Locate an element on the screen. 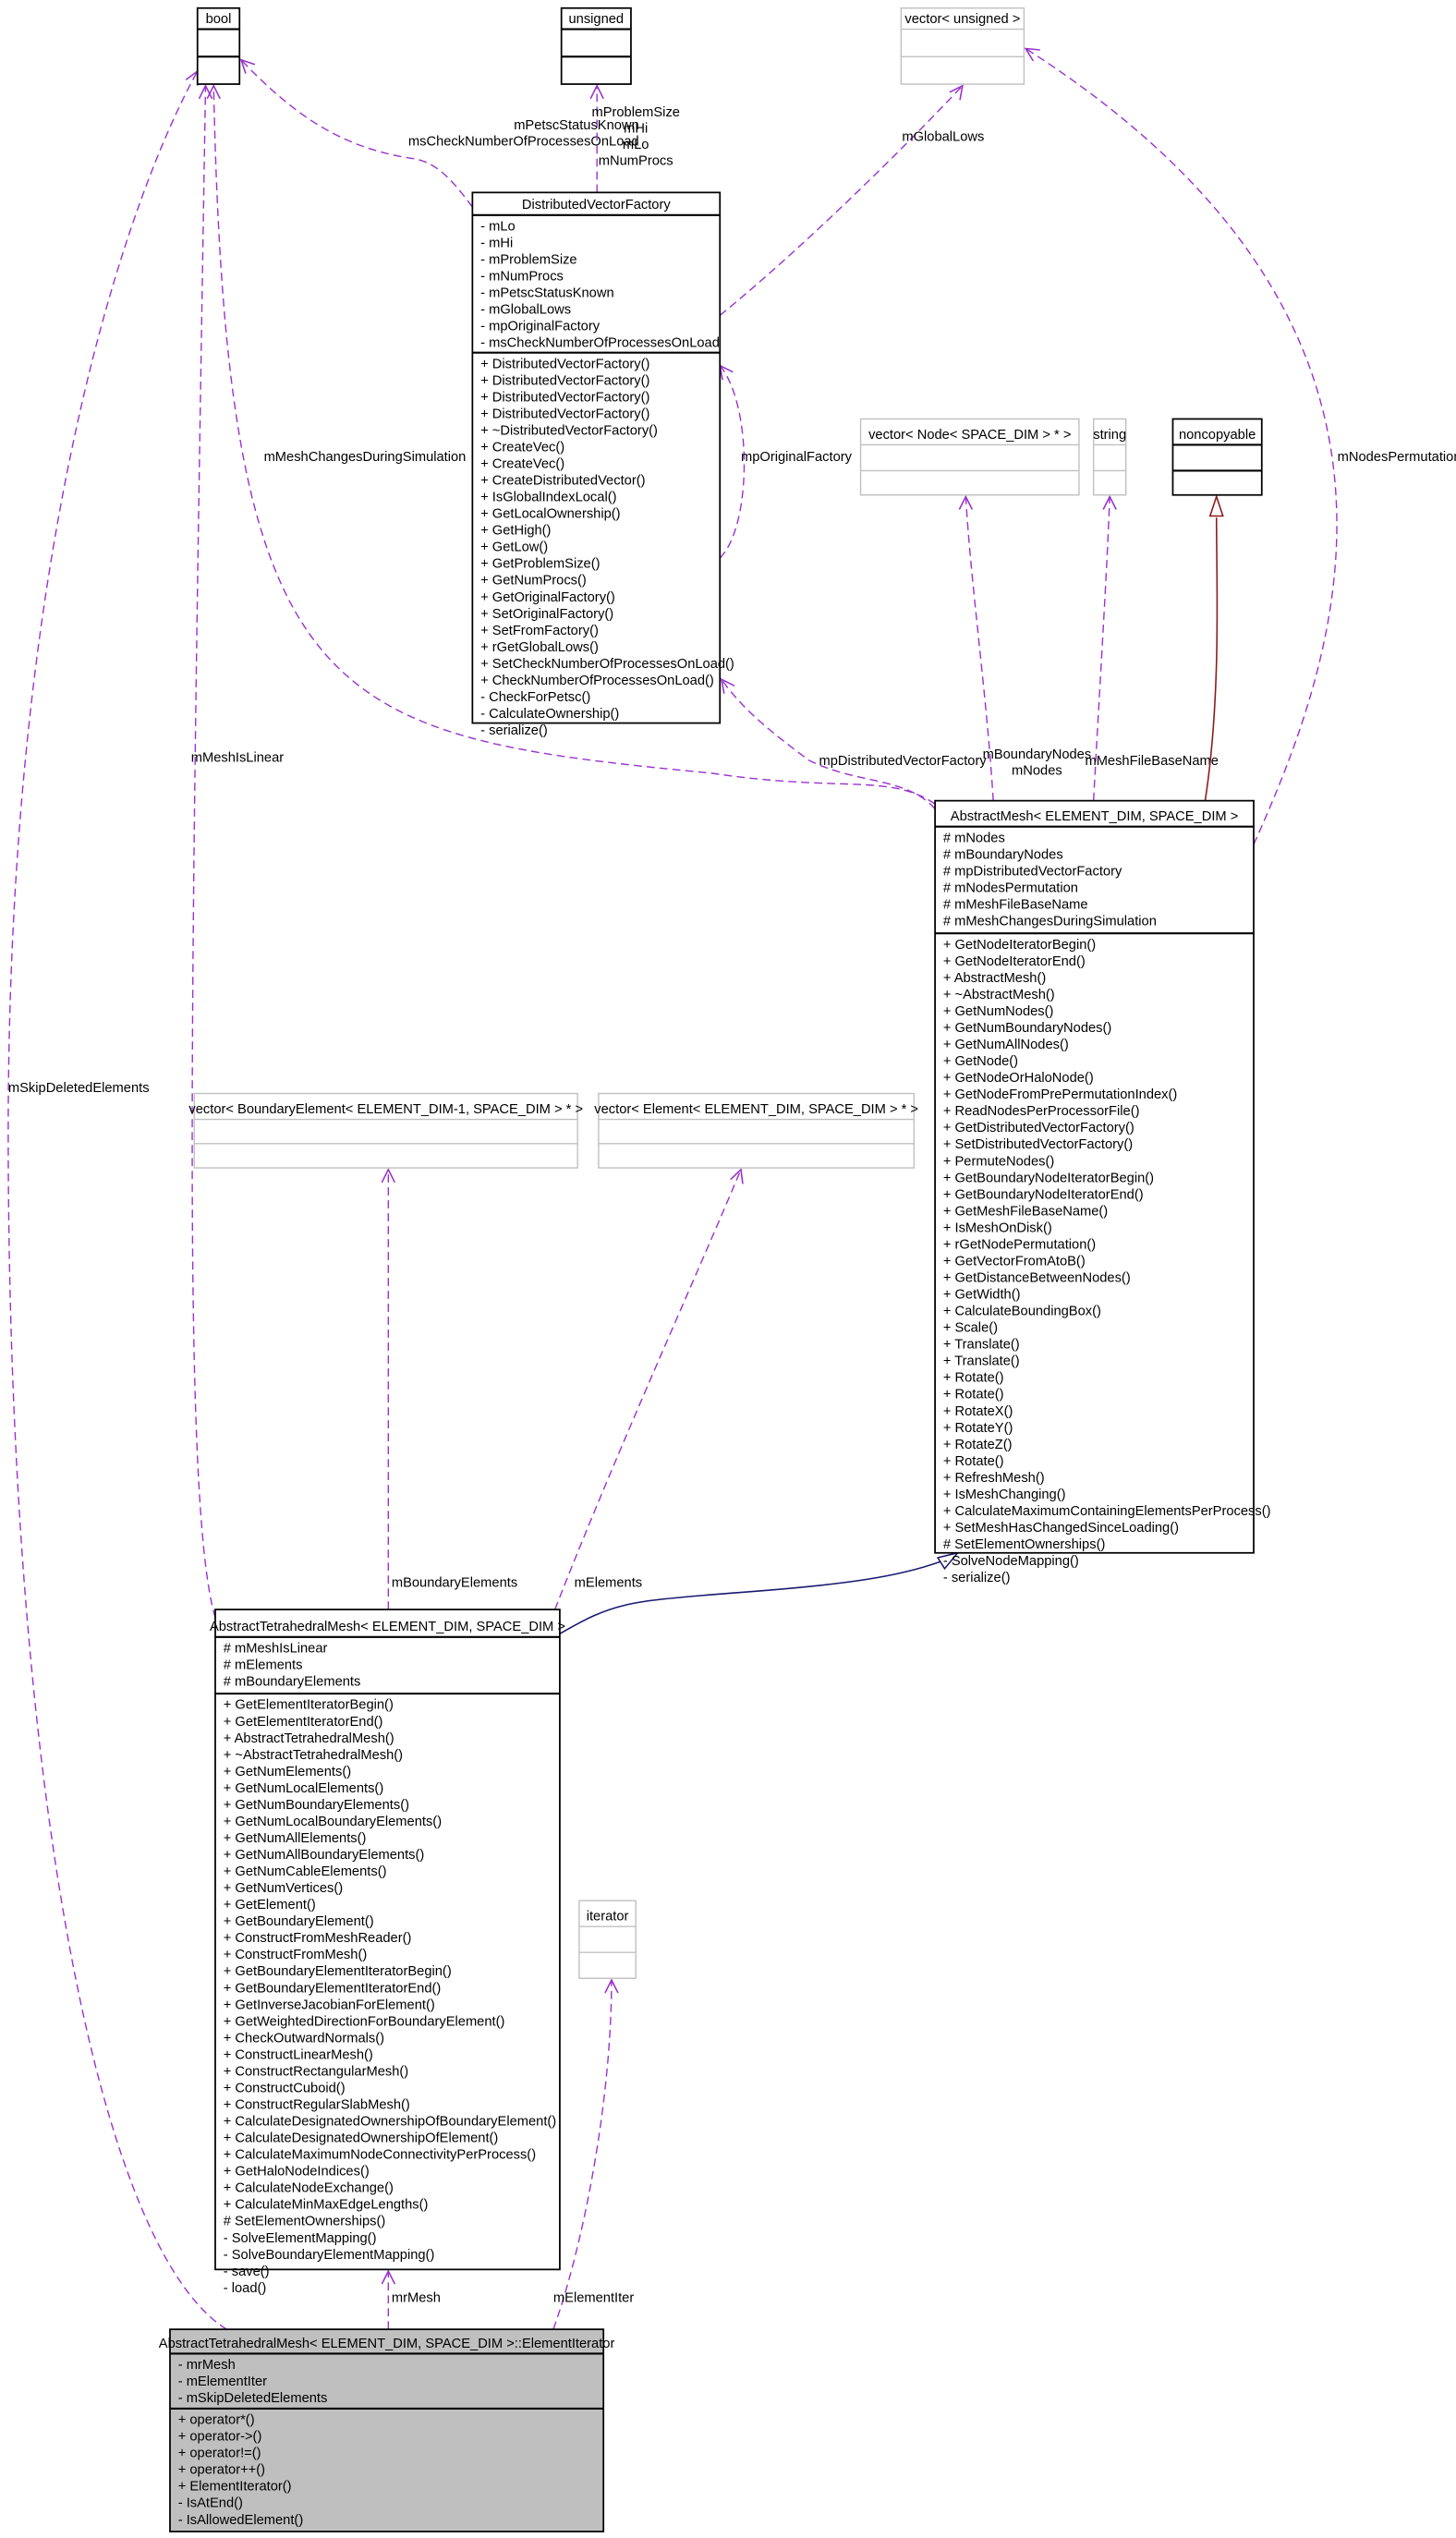 The height and width of the screenshot is (2538, 1456). class-attribute: # mMeshChangesDuringSimulation is located at coordinates (1050, 921).